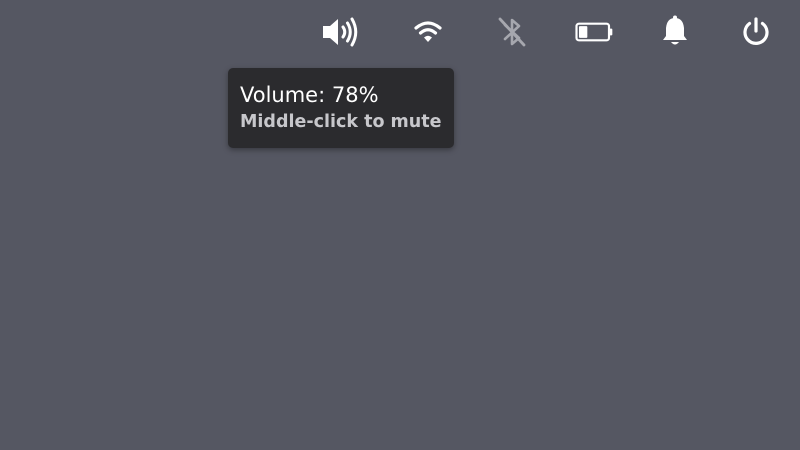 This screenshot has width=800, height=450. Describe the element at coordinates (400, 32) in the screenshot. I see `system-tray` at that location.